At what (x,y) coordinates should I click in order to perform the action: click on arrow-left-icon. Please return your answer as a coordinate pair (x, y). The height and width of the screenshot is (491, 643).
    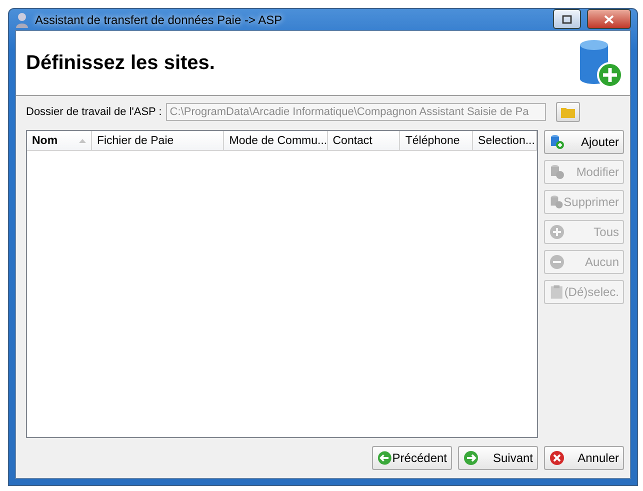
    Looking at the image, I should click on (384, 458).